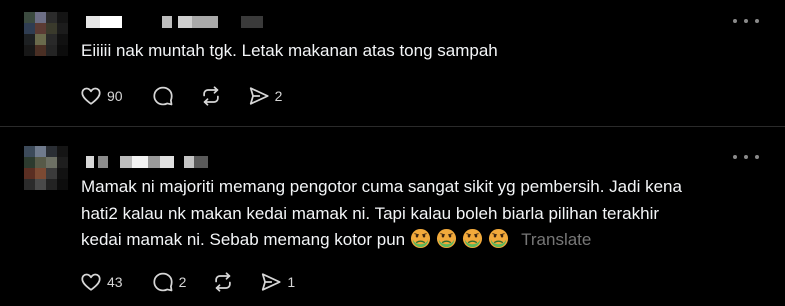 The width and height of the screenshot is (785, 306). I want to click on like-count: 43, so click(115, 282).